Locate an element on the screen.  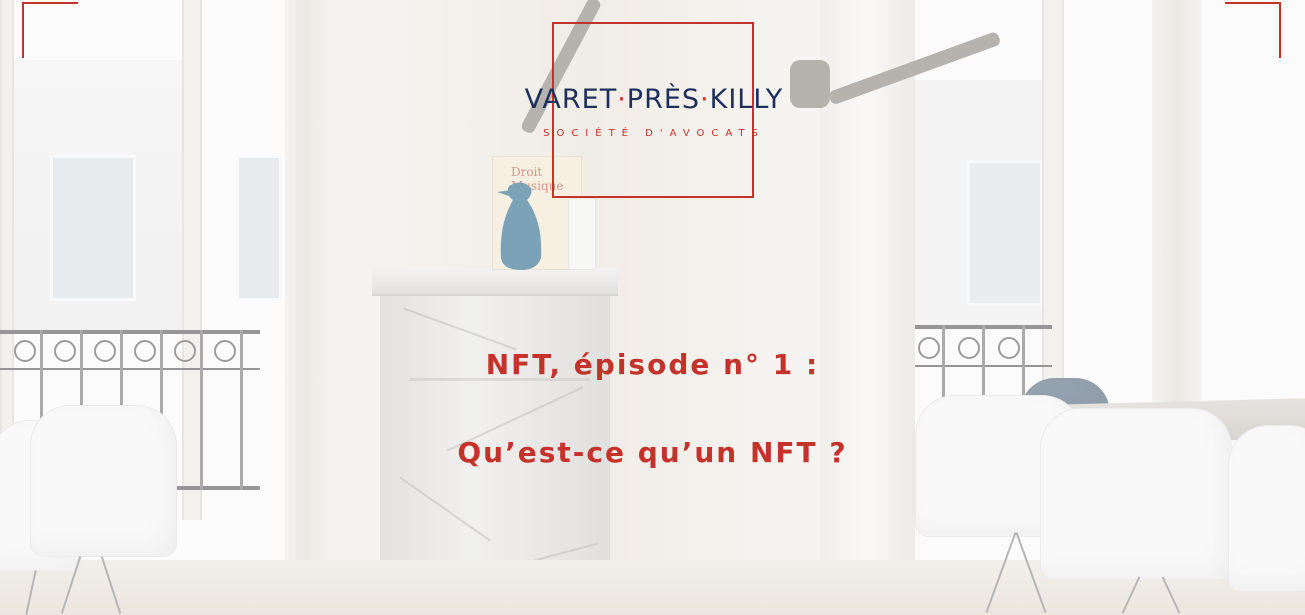
episode-title: NFT, épisode n° 1 : is located at coordinates (652, 364).